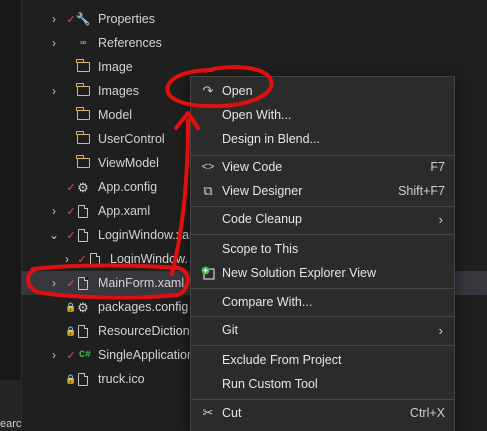 This screenshot has height=431, width=487. What do you see at coordinates (322, 273) in the screenshot?
I see `menu-item-new-solution-explorer-view: New Solution Explorer View` at bounding box center [322, 273].